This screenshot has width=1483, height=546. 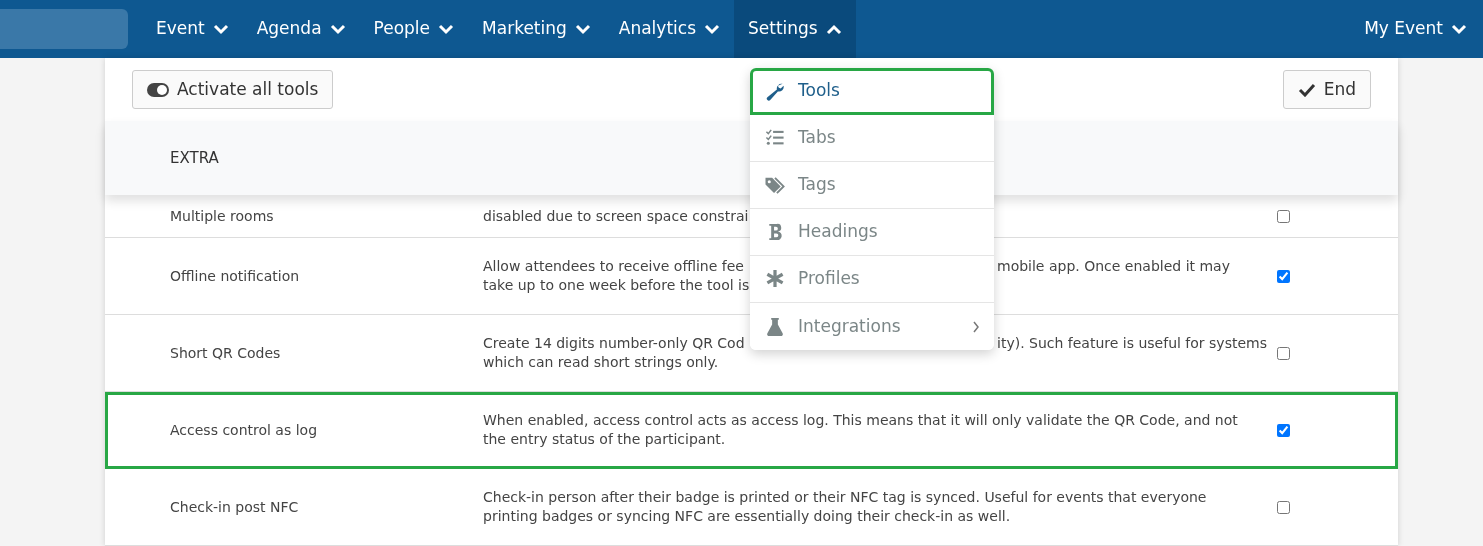 I want to click on wrench-icon, so click(x=775, y=91).